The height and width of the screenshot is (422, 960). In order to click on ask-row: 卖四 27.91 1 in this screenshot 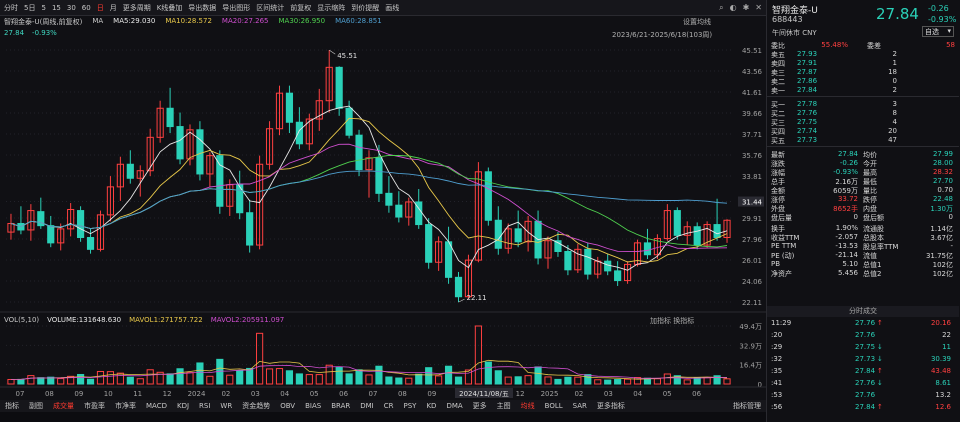, I will do `click(863, 63)`.